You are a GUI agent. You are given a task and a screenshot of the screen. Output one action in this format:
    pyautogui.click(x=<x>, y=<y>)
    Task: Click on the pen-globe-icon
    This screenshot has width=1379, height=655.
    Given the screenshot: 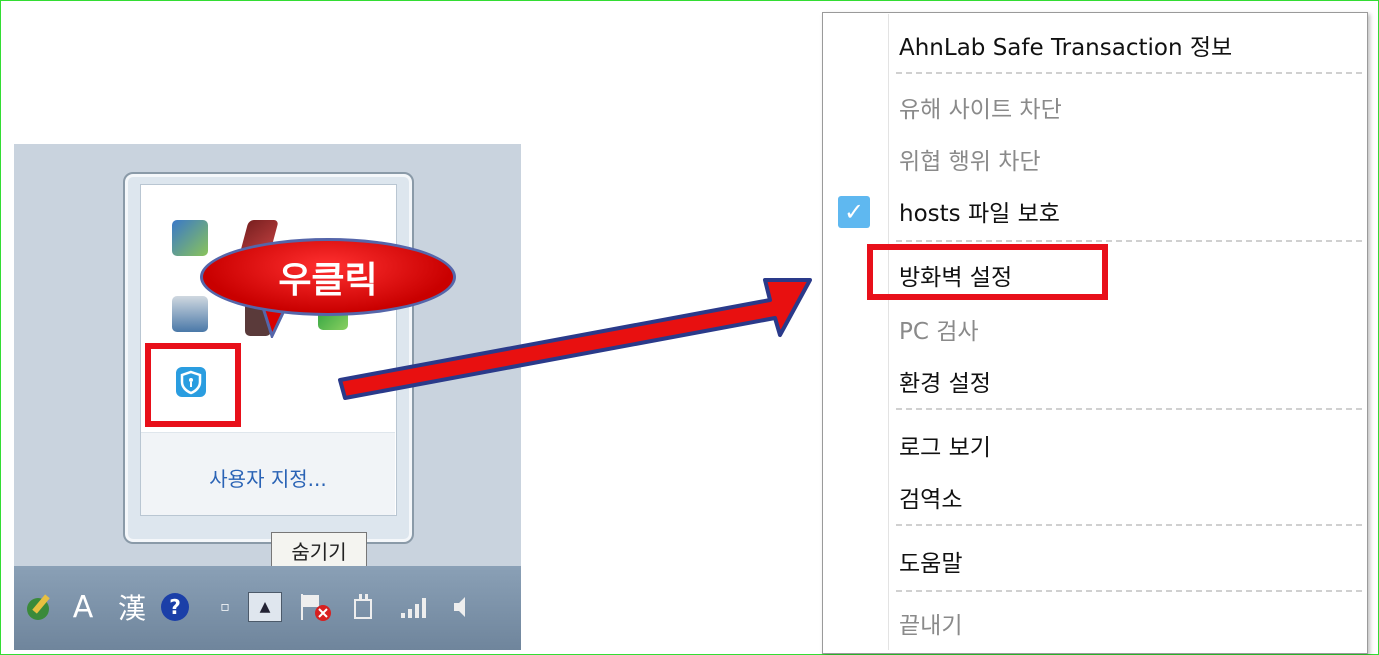 What is the action you would take?
    pyautogui.click(x=40, y=607)
    